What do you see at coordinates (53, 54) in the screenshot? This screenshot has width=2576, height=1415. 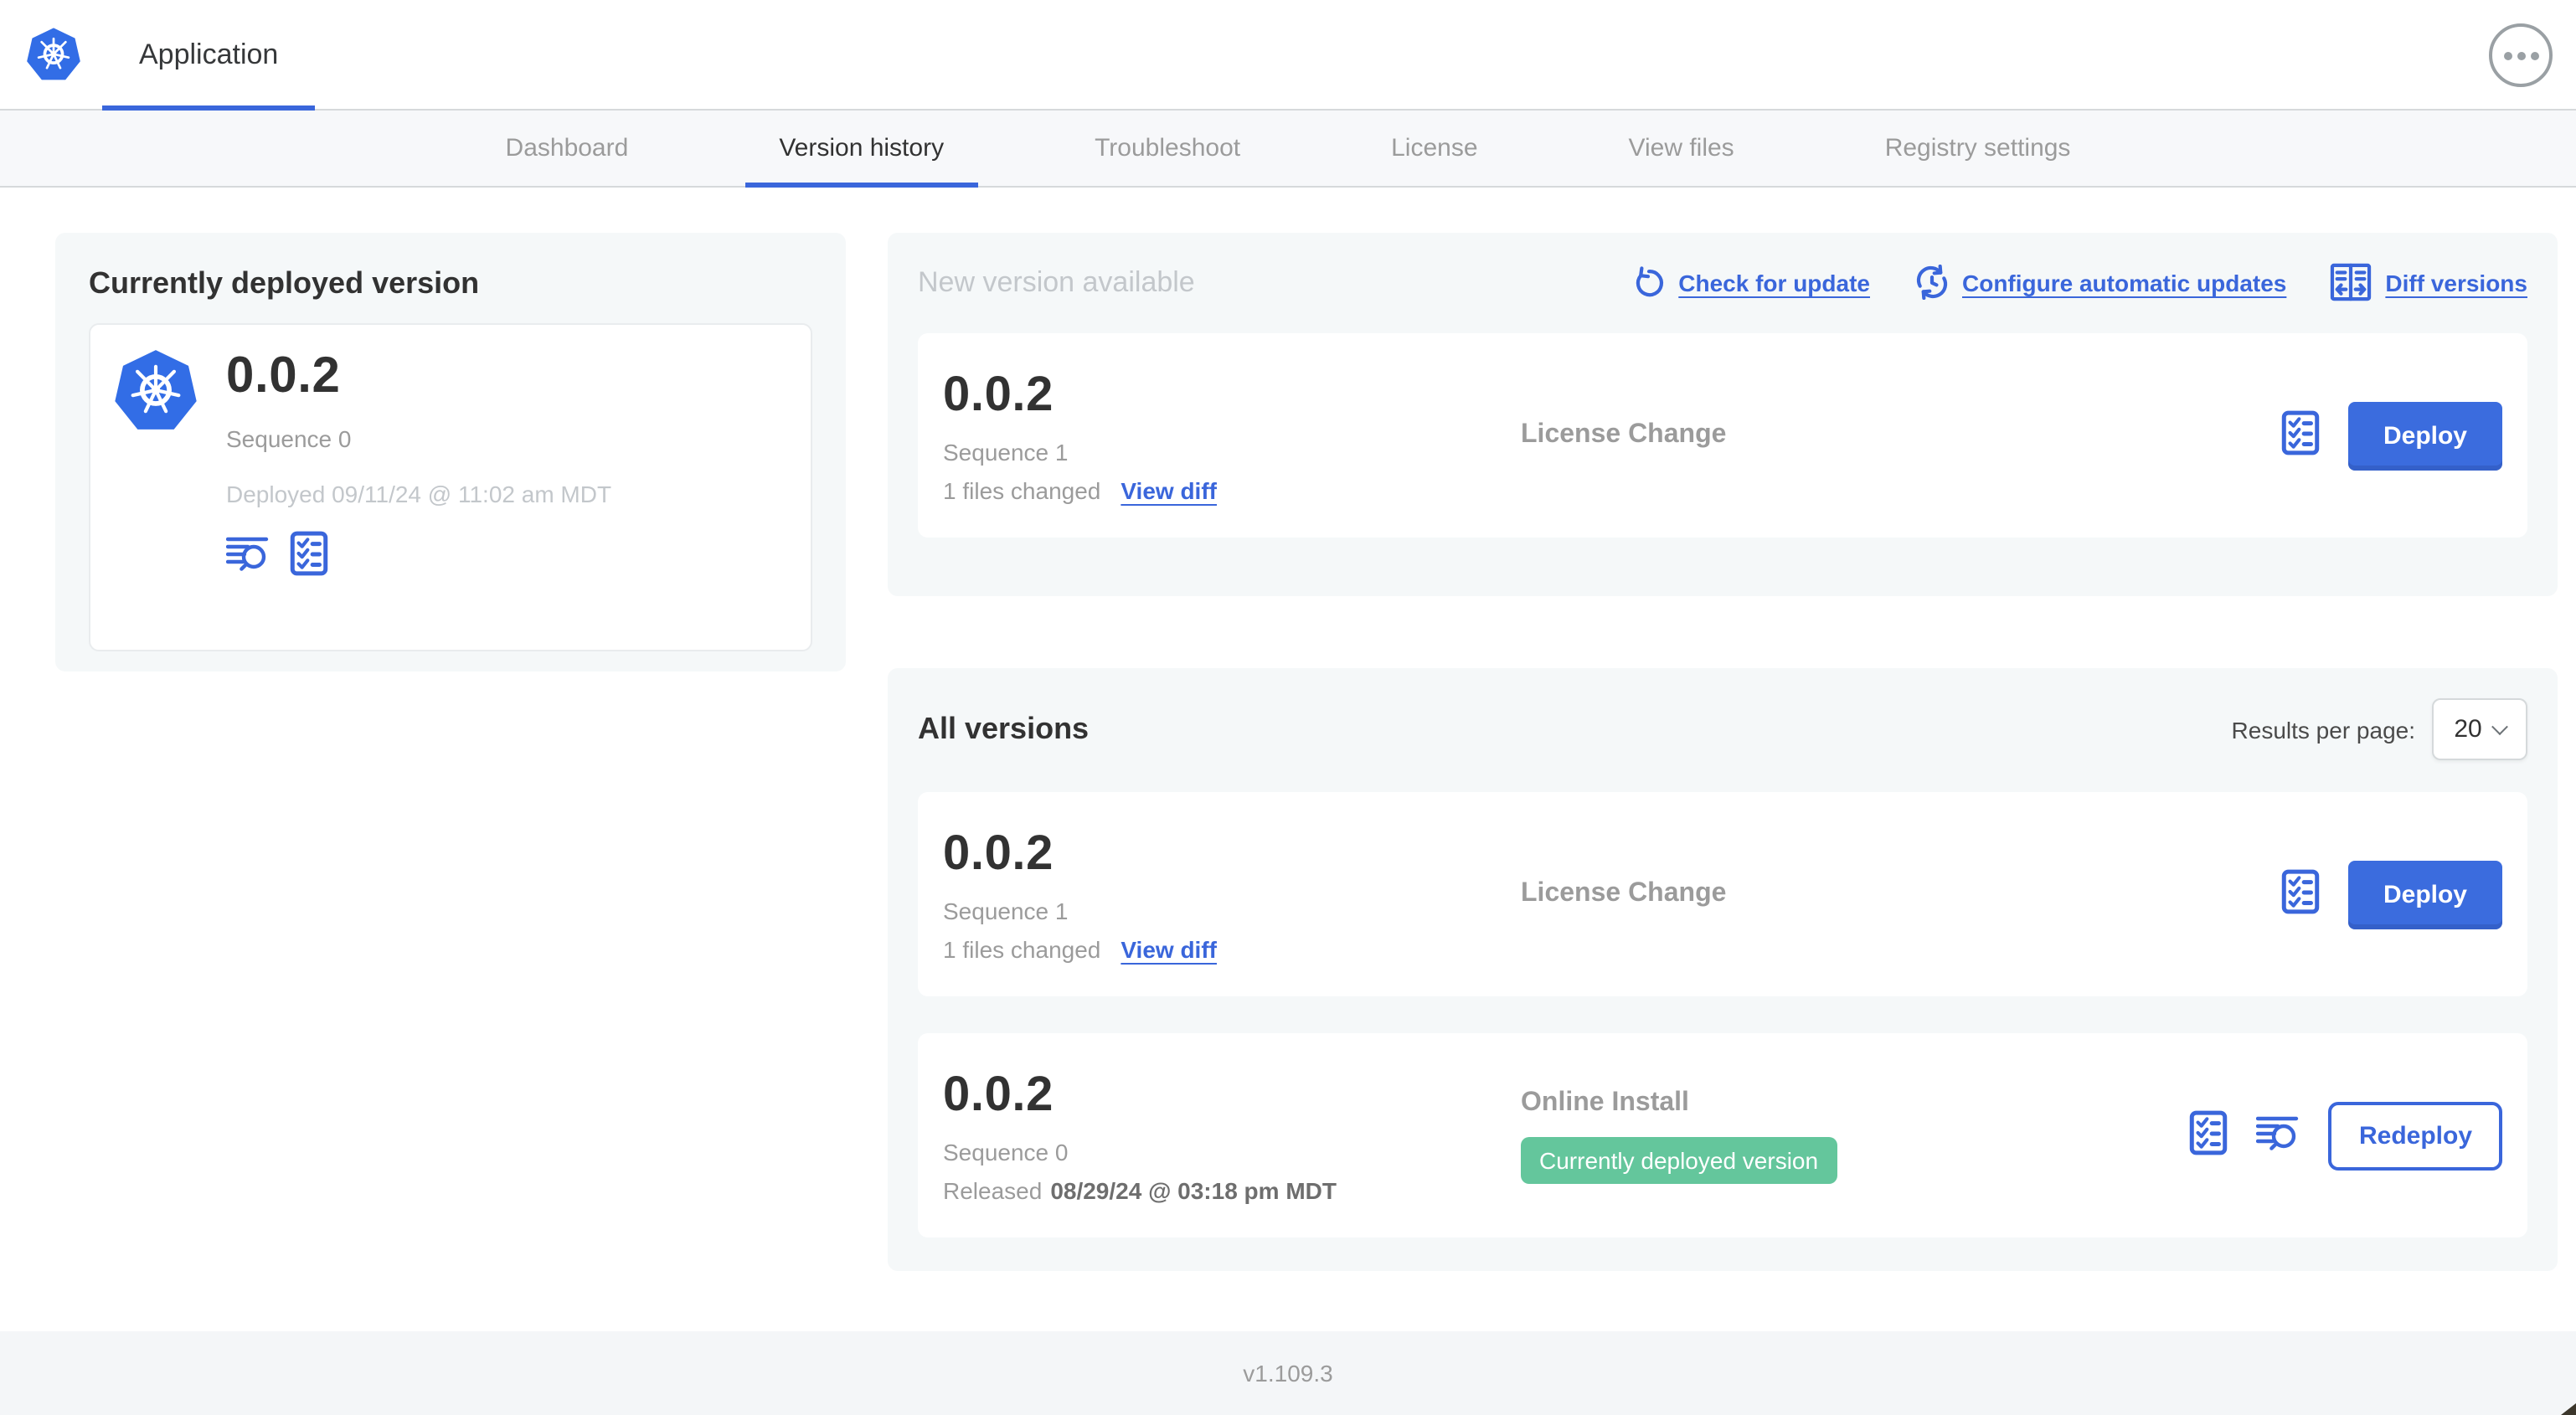 I see `kubernetes-logo-icon` at bounding box center [53, 54].